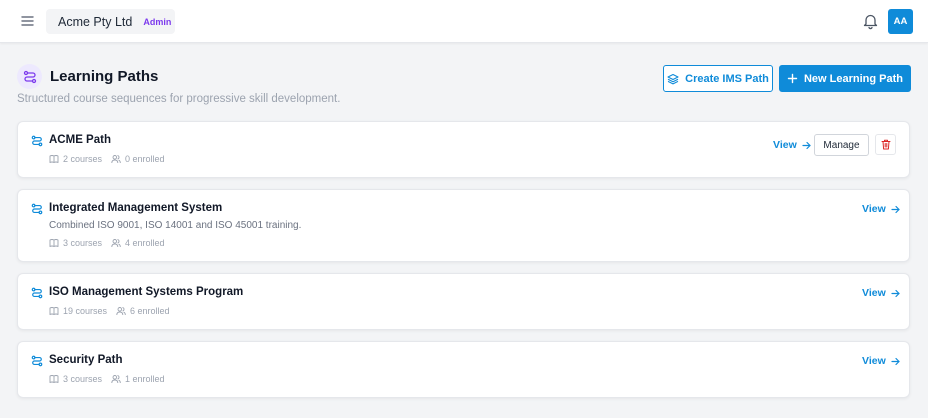 This screenshot has height=418, width=928. What do you see at coordinates (145, 243) in the screenshot?
I see `enrolled-count: 4 enrolled` at bounding box center [145, 243].